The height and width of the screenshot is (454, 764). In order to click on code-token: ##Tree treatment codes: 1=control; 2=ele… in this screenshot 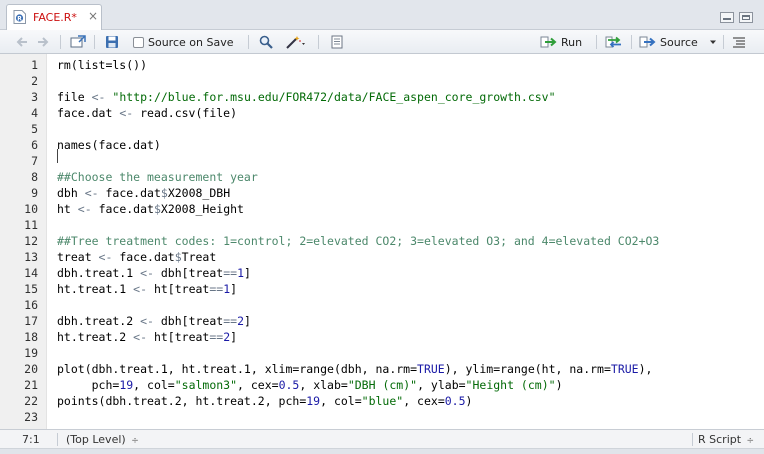, I will do `click(358, 241)`.